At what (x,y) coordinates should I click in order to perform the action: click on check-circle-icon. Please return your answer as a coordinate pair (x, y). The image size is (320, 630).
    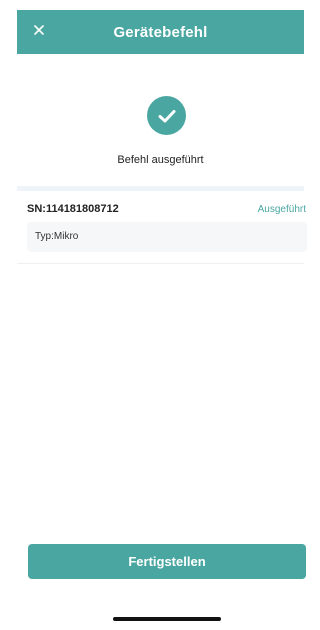
    Looking at the image, I should click on (166, 115).